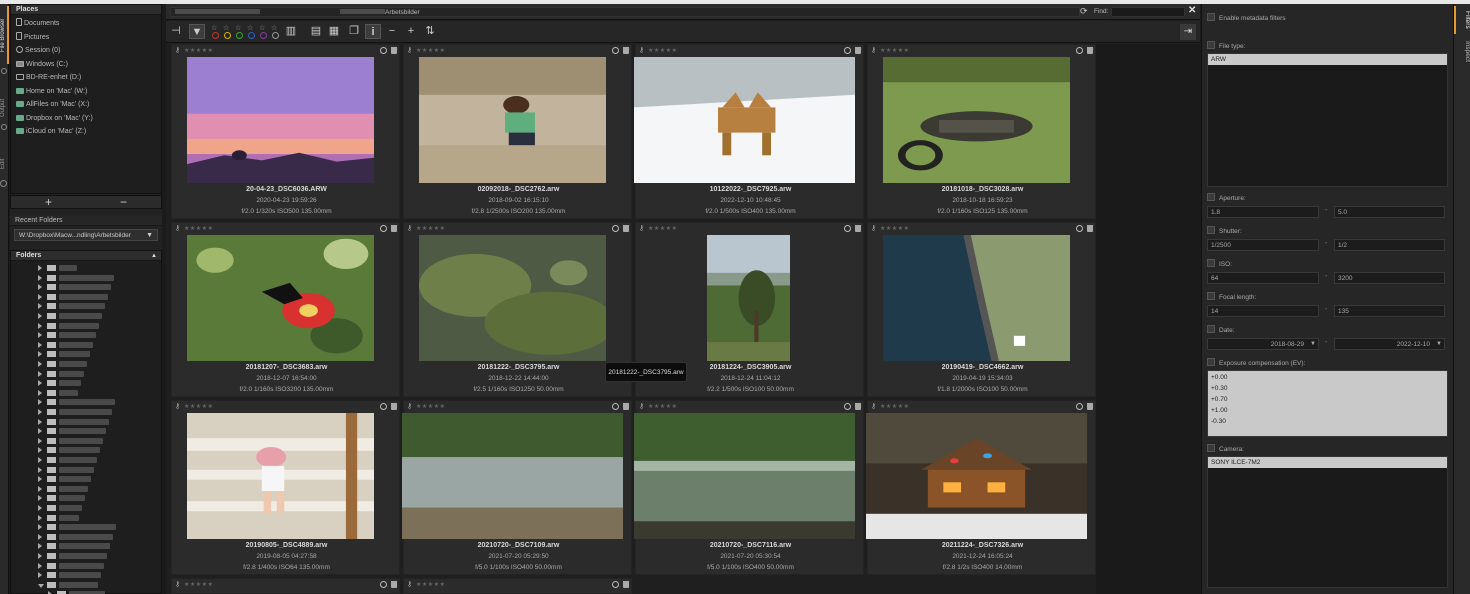 Image resolution: width=1470 pixels, height=594 pixels. Describe the element at coordinates (430, 31) in the screenshot. I see `sort-icon: ⇅` at that location.